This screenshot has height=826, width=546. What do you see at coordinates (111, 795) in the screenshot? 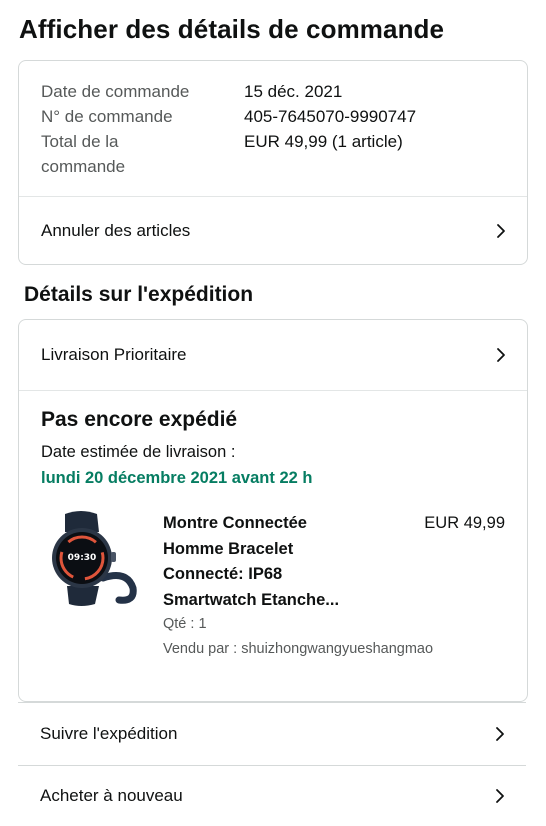
I see `buy-again-label: Acheter à nouveau` at bounding box center [111, 795].